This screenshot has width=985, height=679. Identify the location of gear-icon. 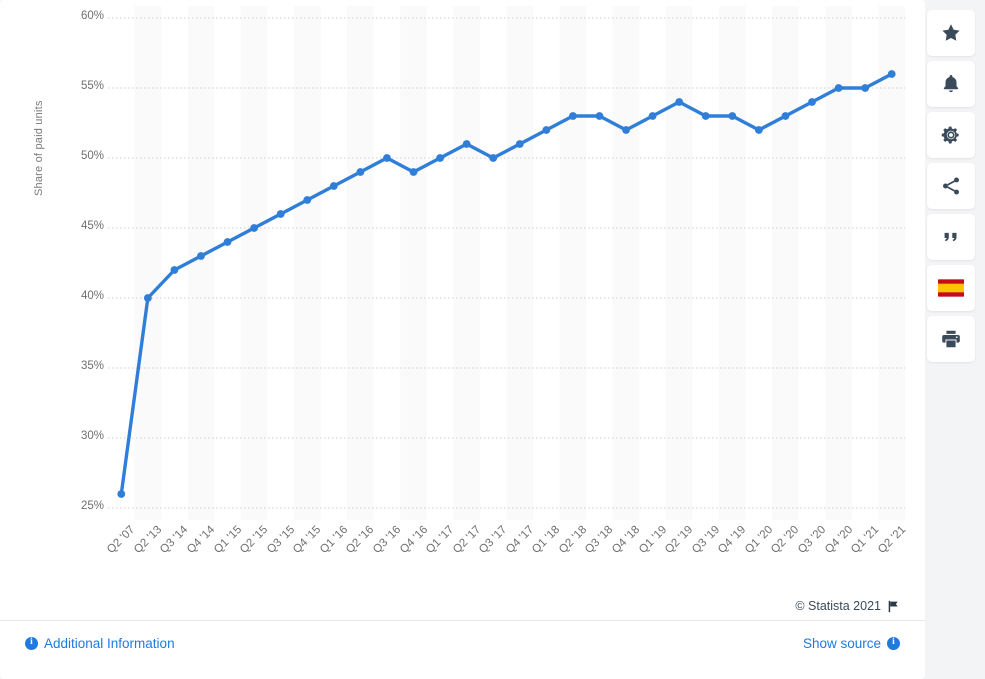
(950, 135).